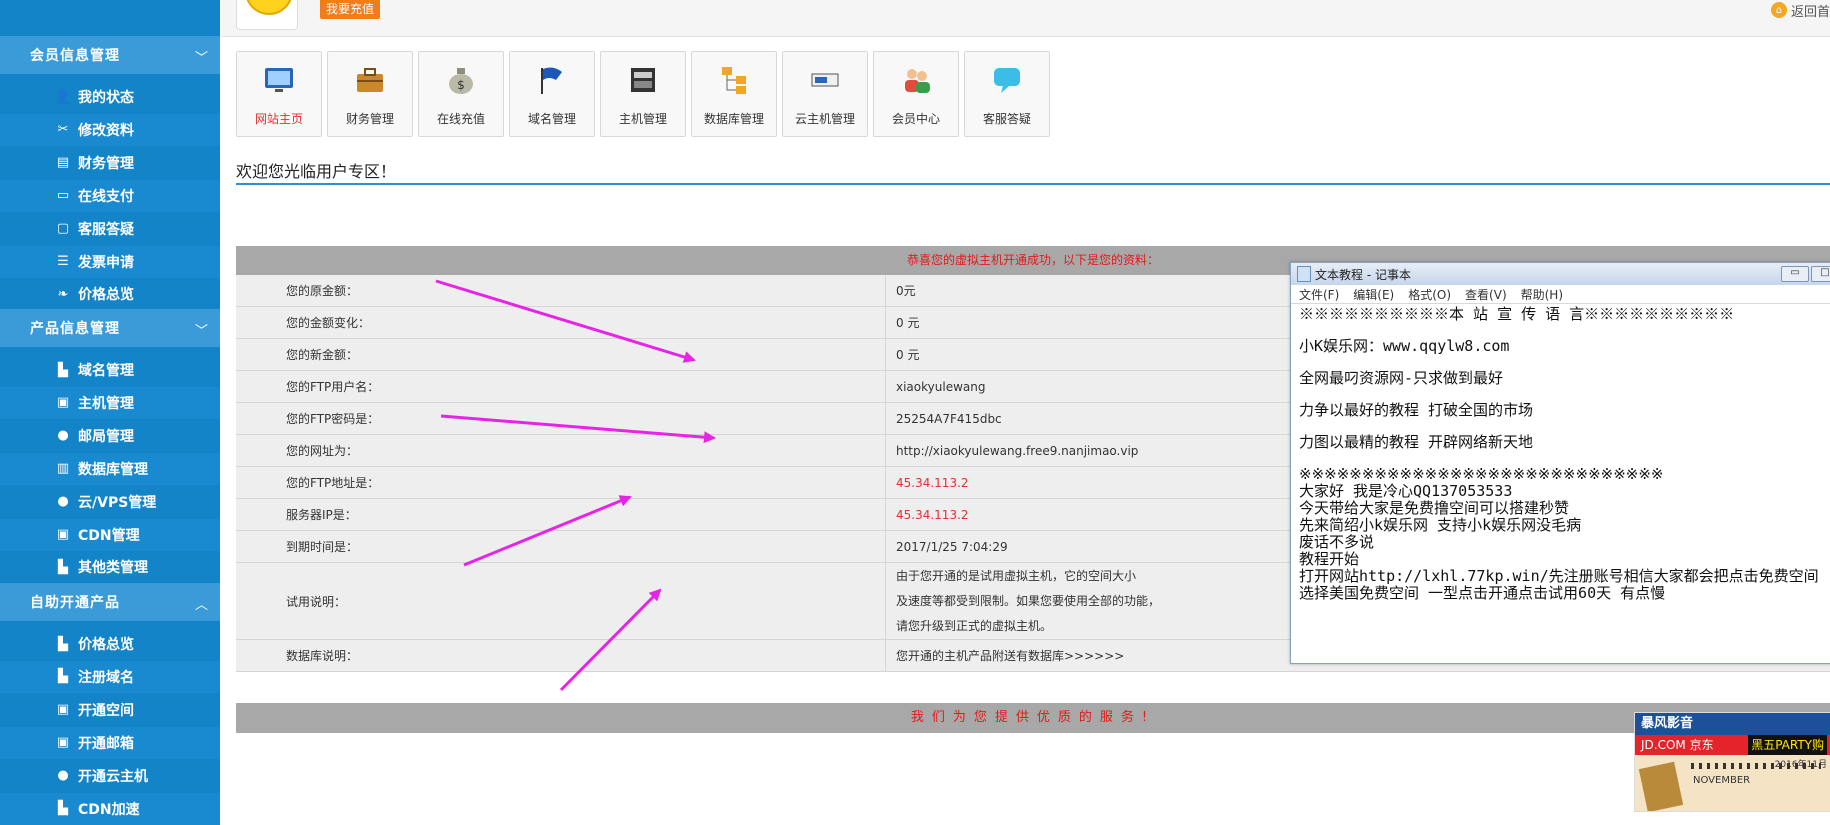  What do you see at coordinates (561, 386) in the screenshot?
I see `row-label: 您的FTP用户名：` at bounding box center [561, 386].